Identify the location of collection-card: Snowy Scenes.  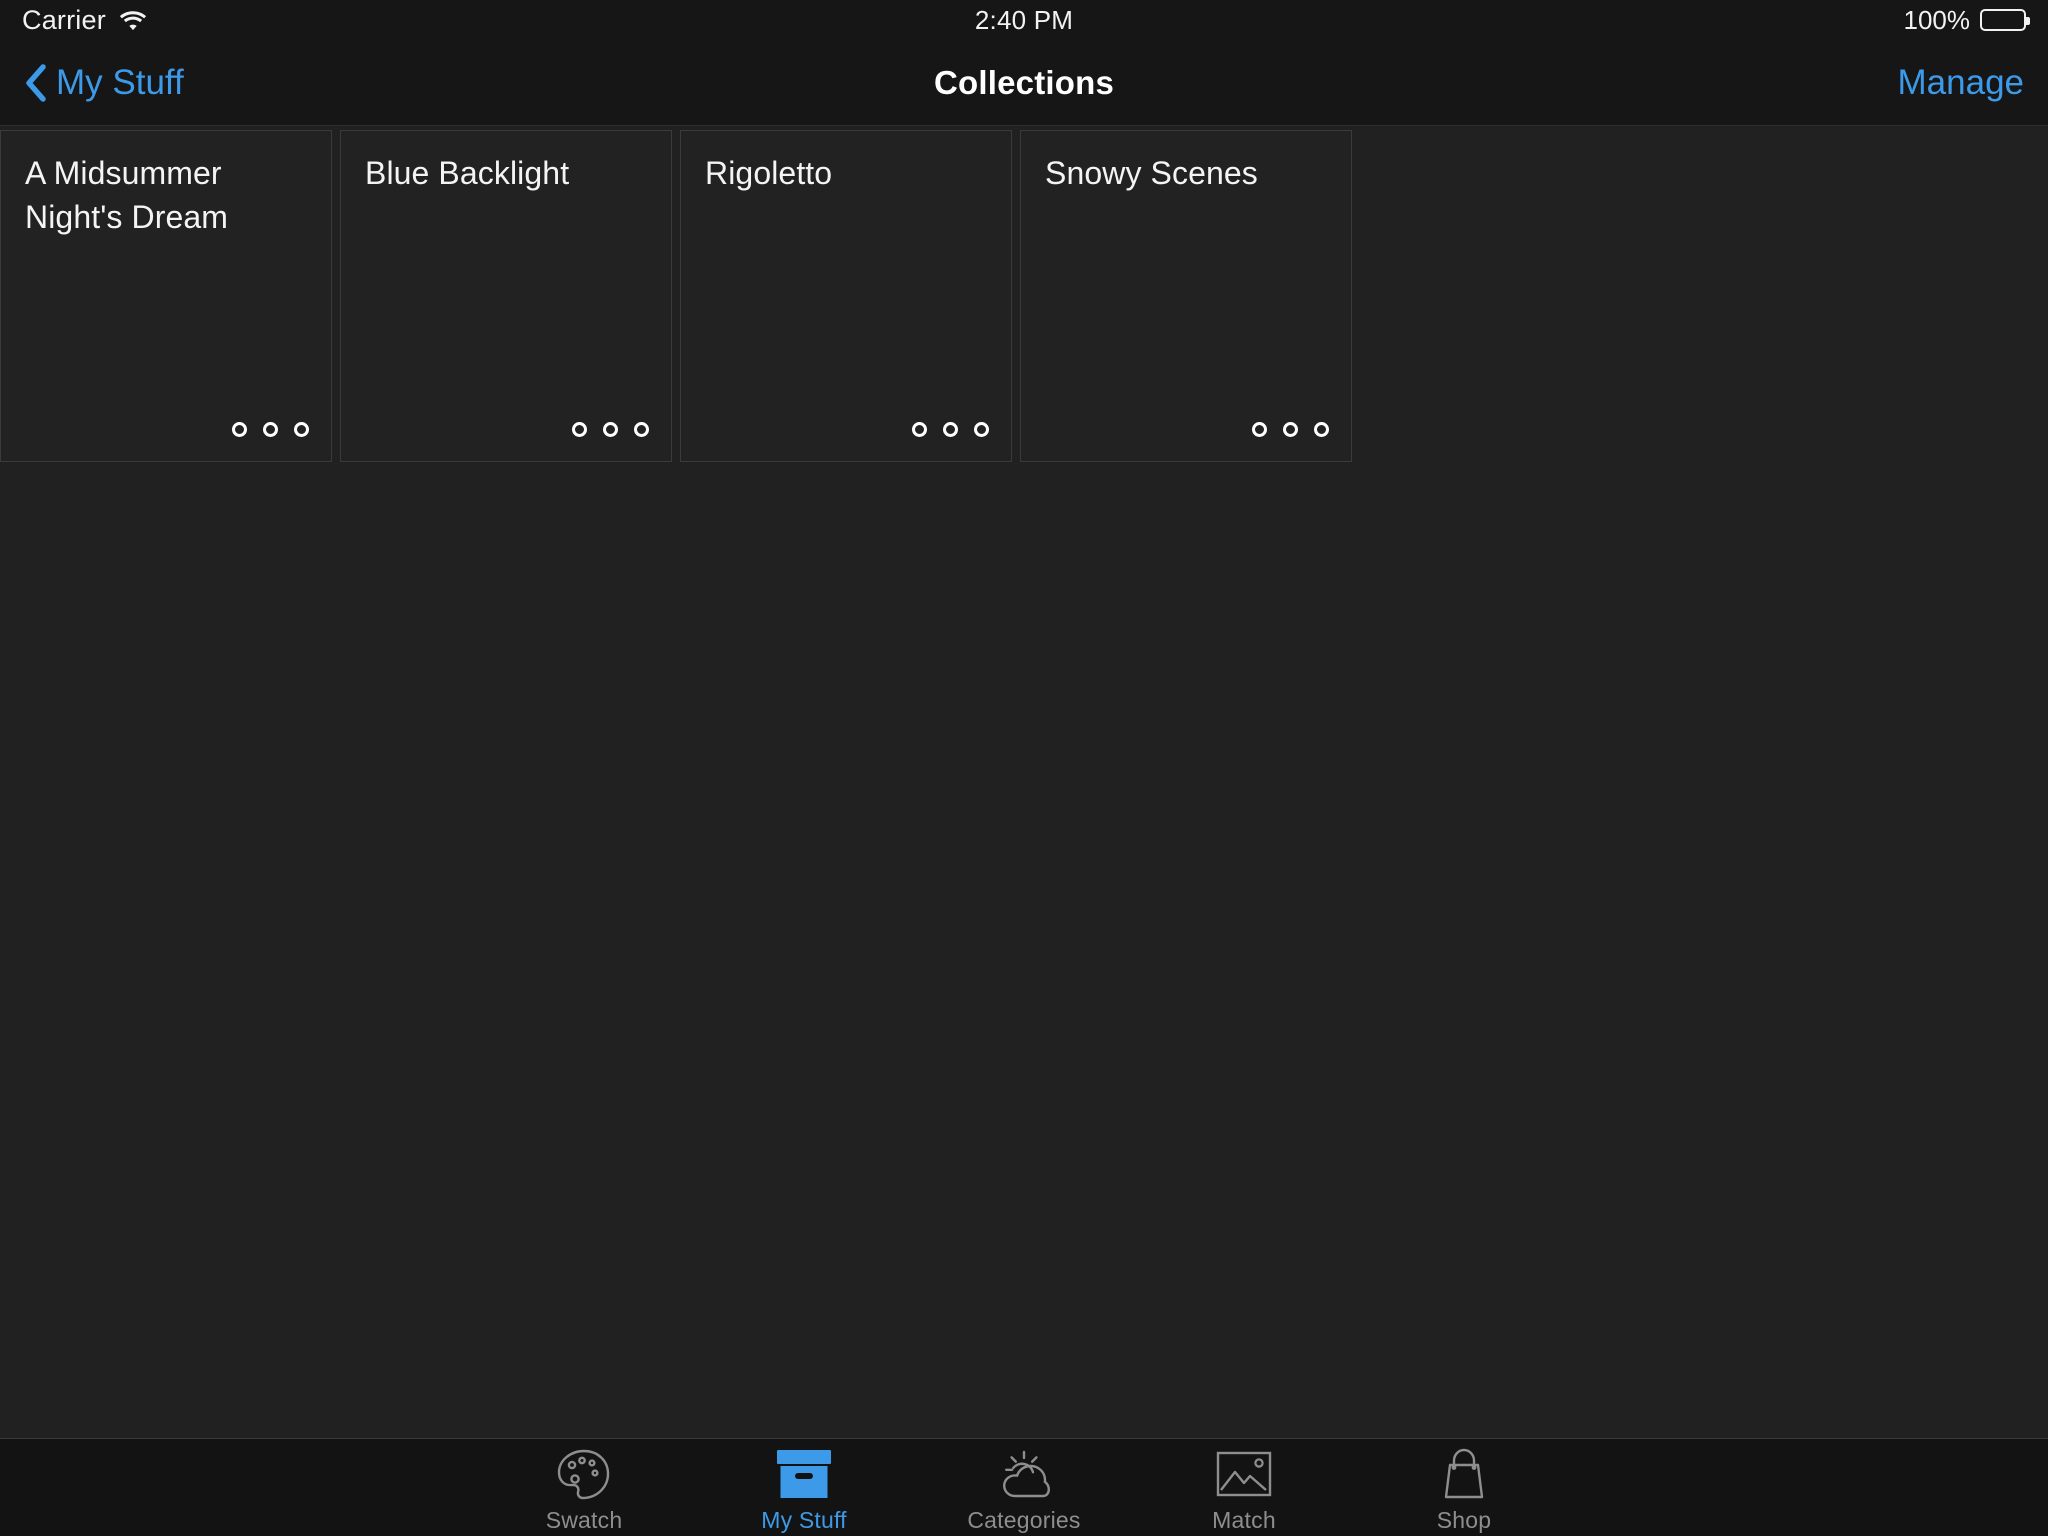
(1186, 296).